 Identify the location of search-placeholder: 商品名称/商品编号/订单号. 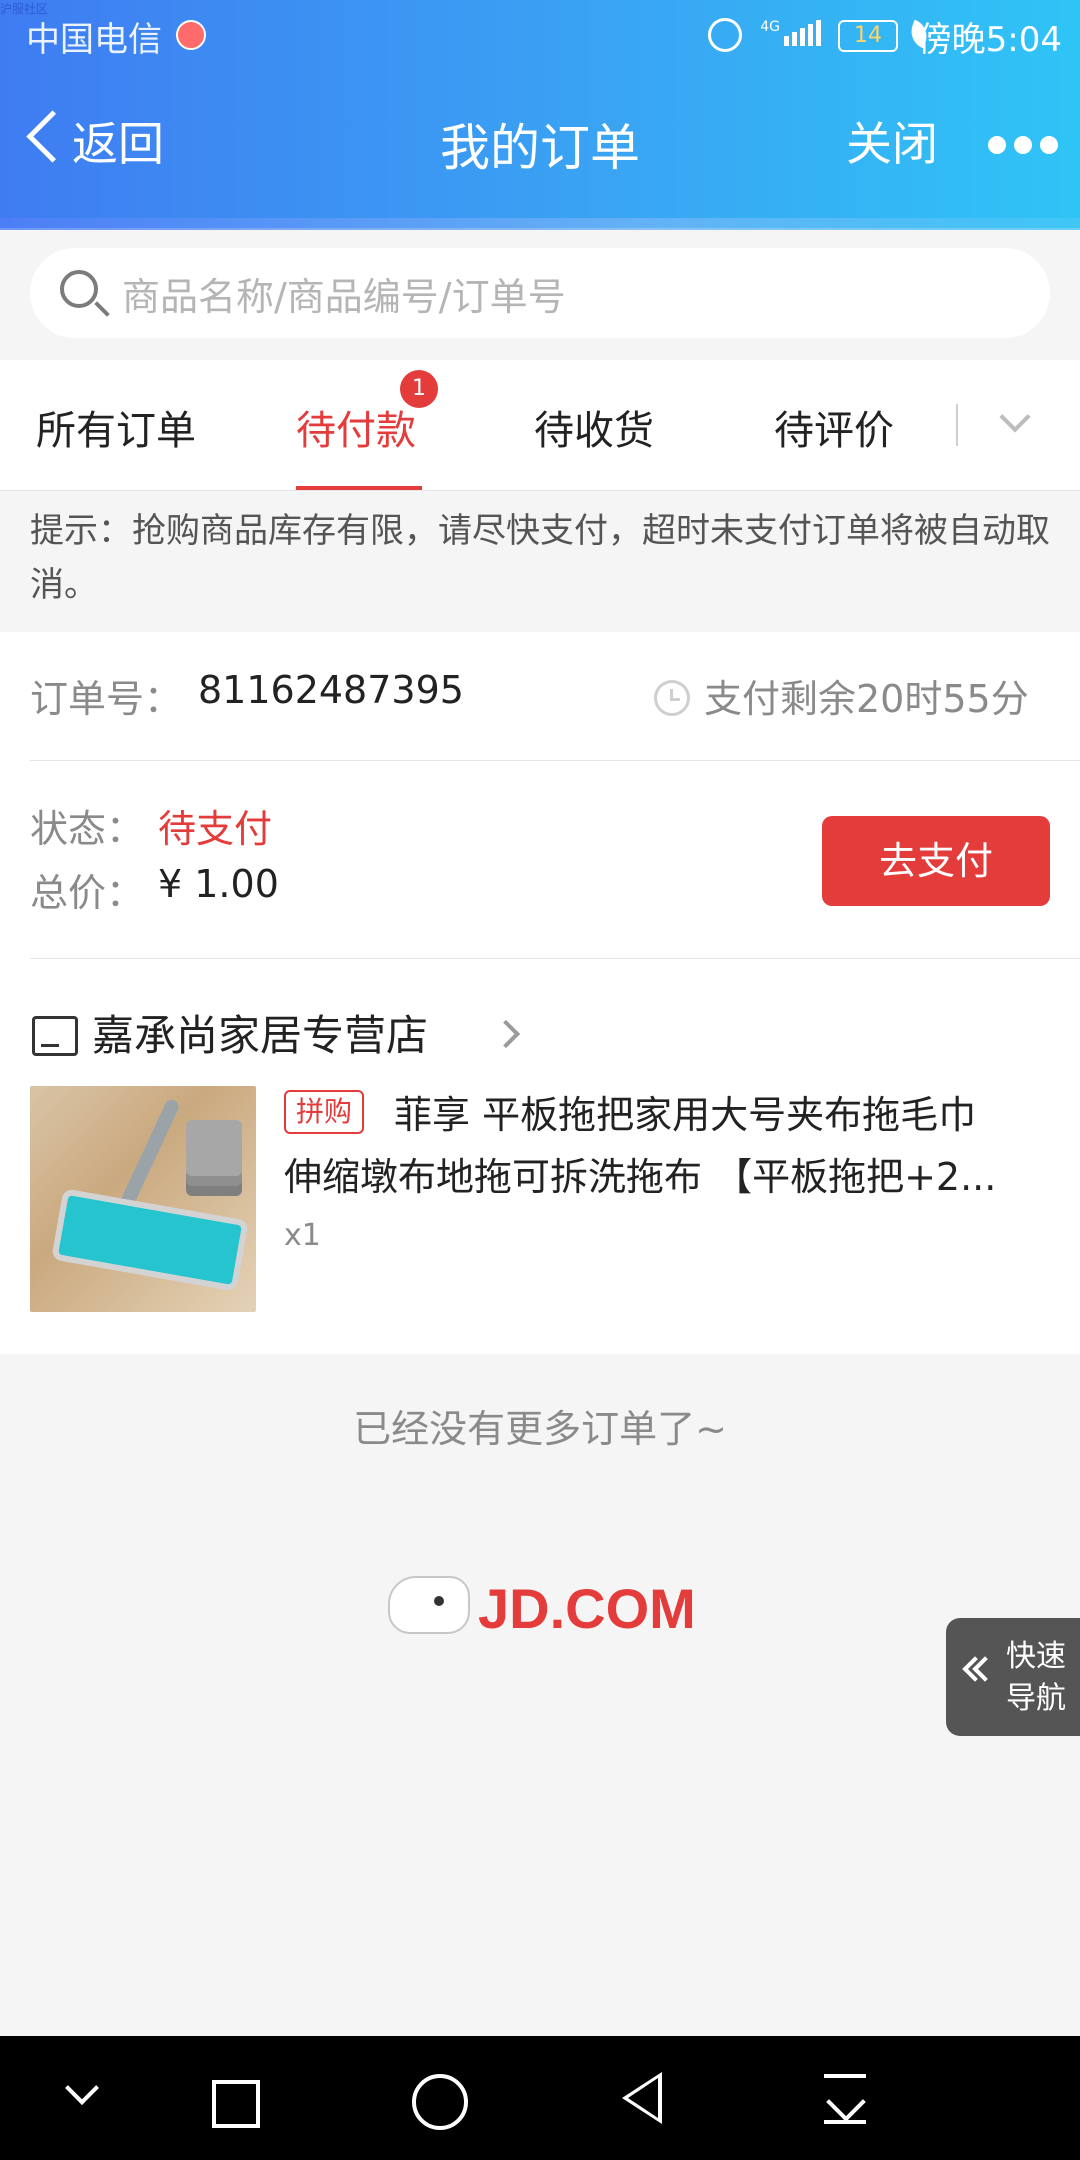
(344, 297).